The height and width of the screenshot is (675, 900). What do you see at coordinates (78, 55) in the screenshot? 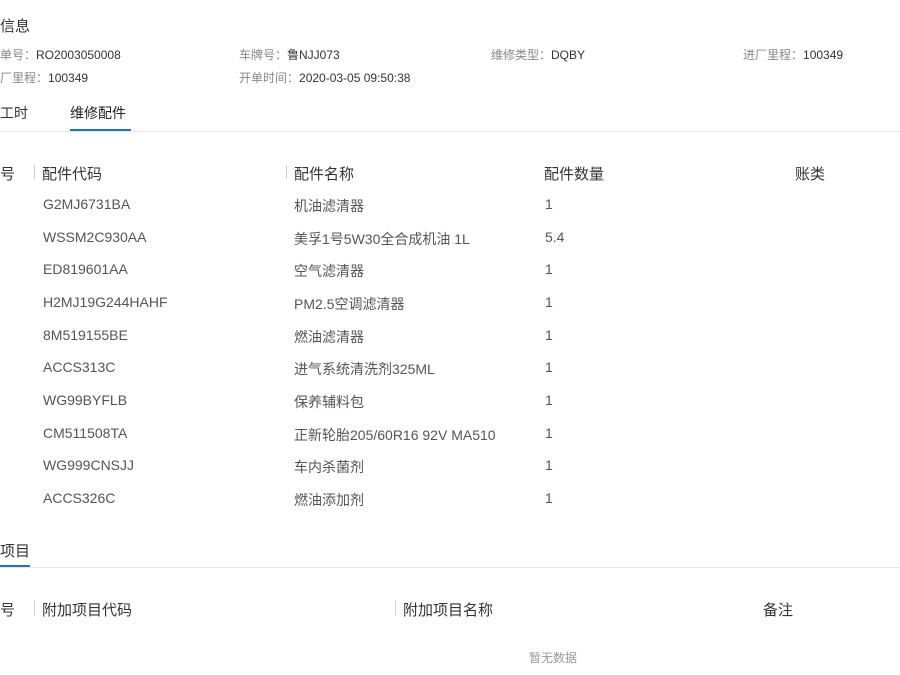
I see `info-value: RO2003050008` at bounding box center [78, 55].